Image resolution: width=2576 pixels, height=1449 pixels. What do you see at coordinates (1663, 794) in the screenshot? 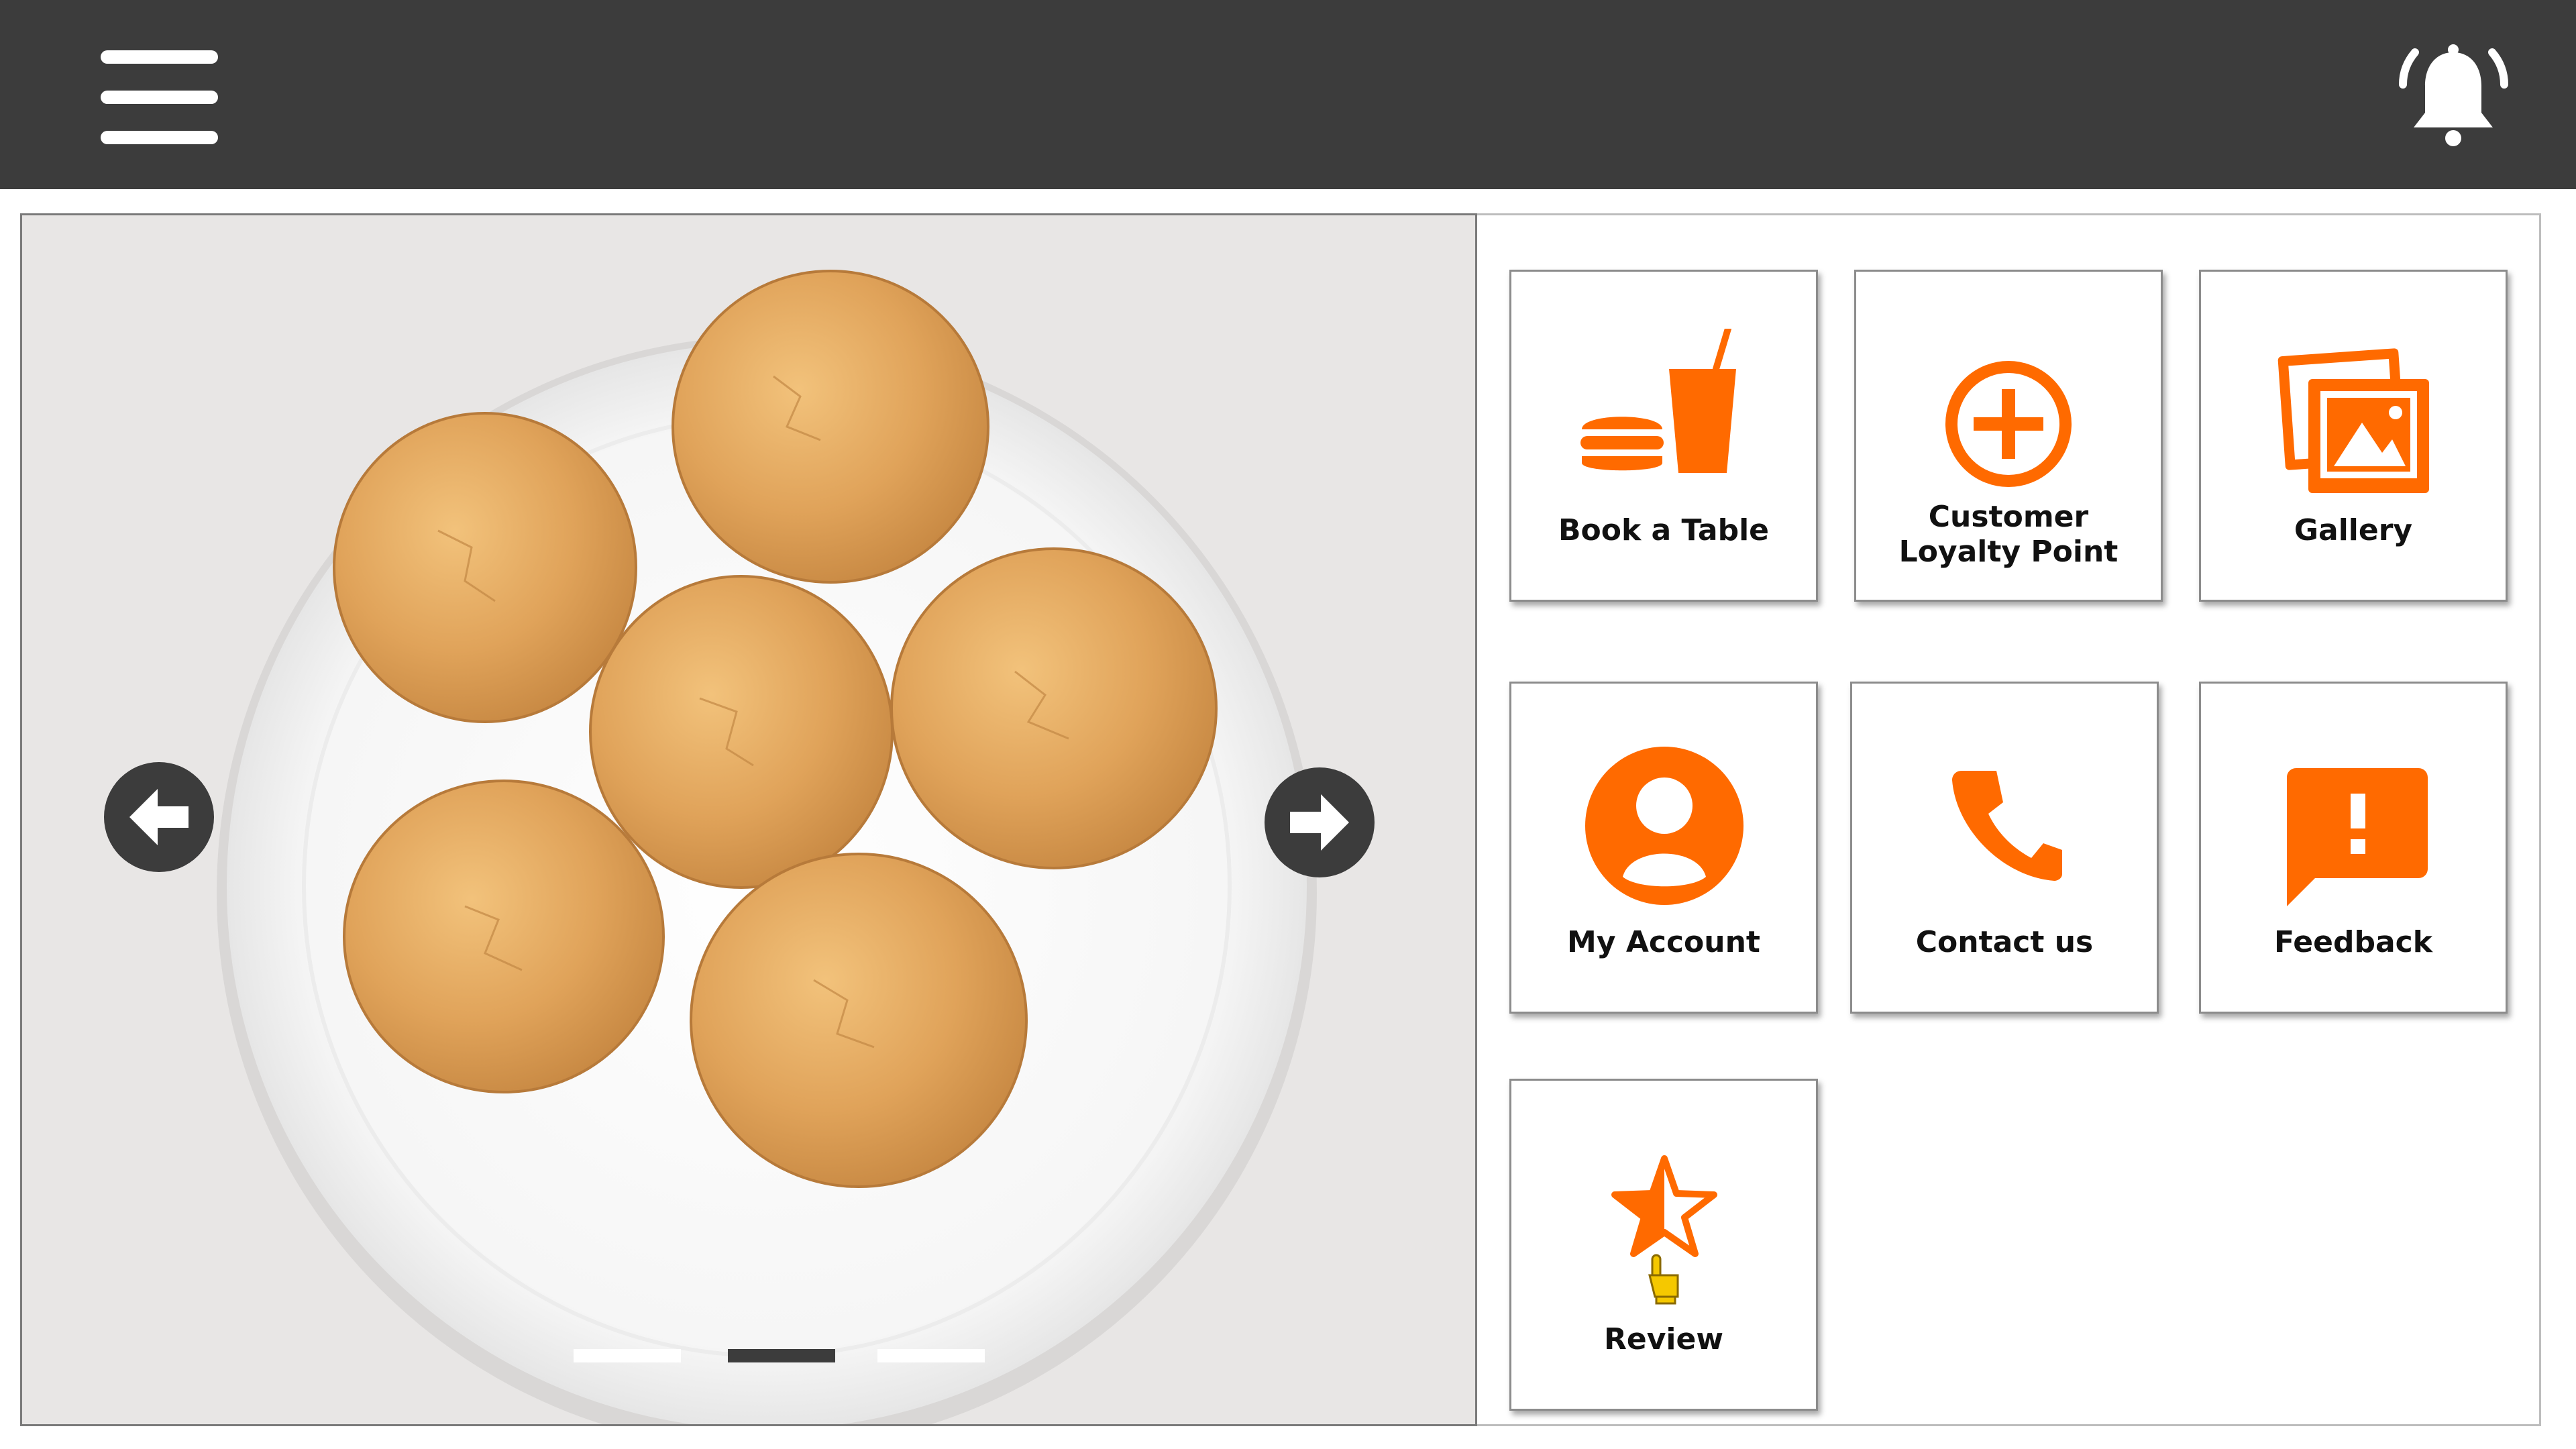
I see `account-icon` at bounding box center [1663, 794].